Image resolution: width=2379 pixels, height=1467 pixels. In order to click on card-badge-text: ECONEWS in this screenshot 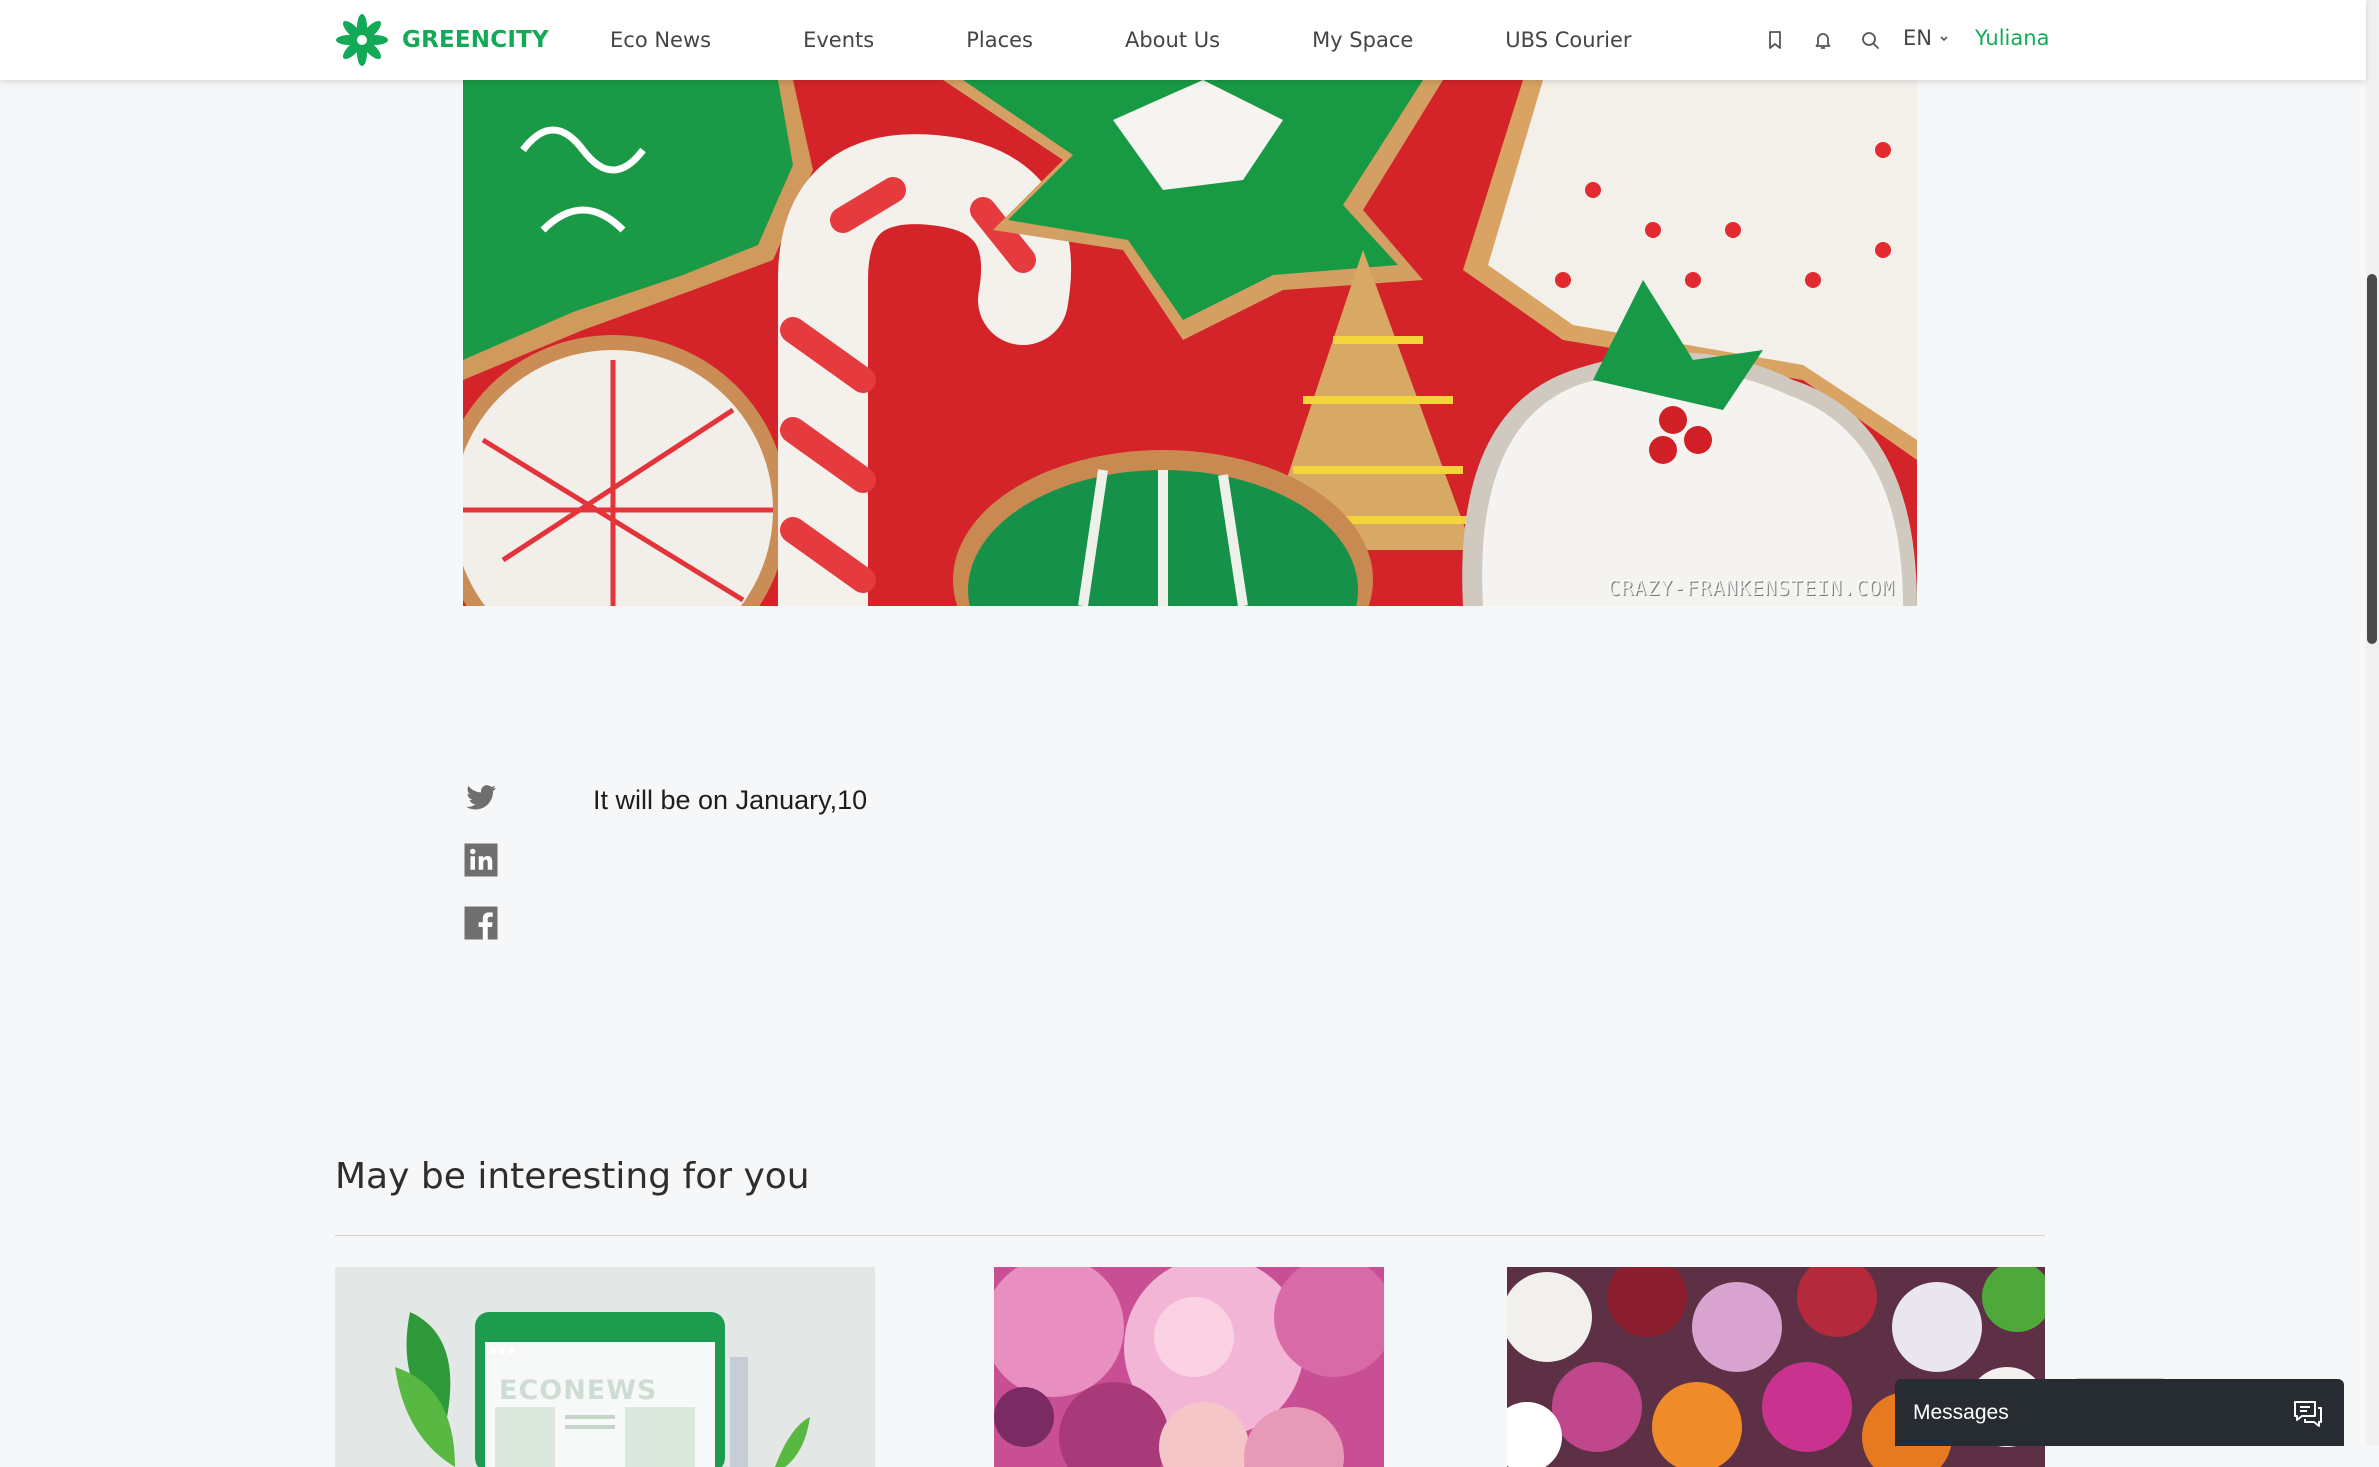, I will do `click(578, 1390)`.